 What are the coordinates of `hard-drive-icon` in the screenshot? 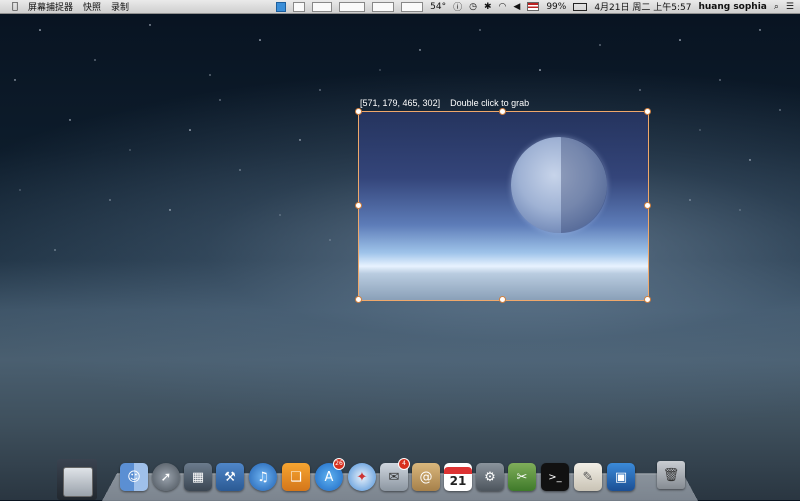 It's located at (77, 479).